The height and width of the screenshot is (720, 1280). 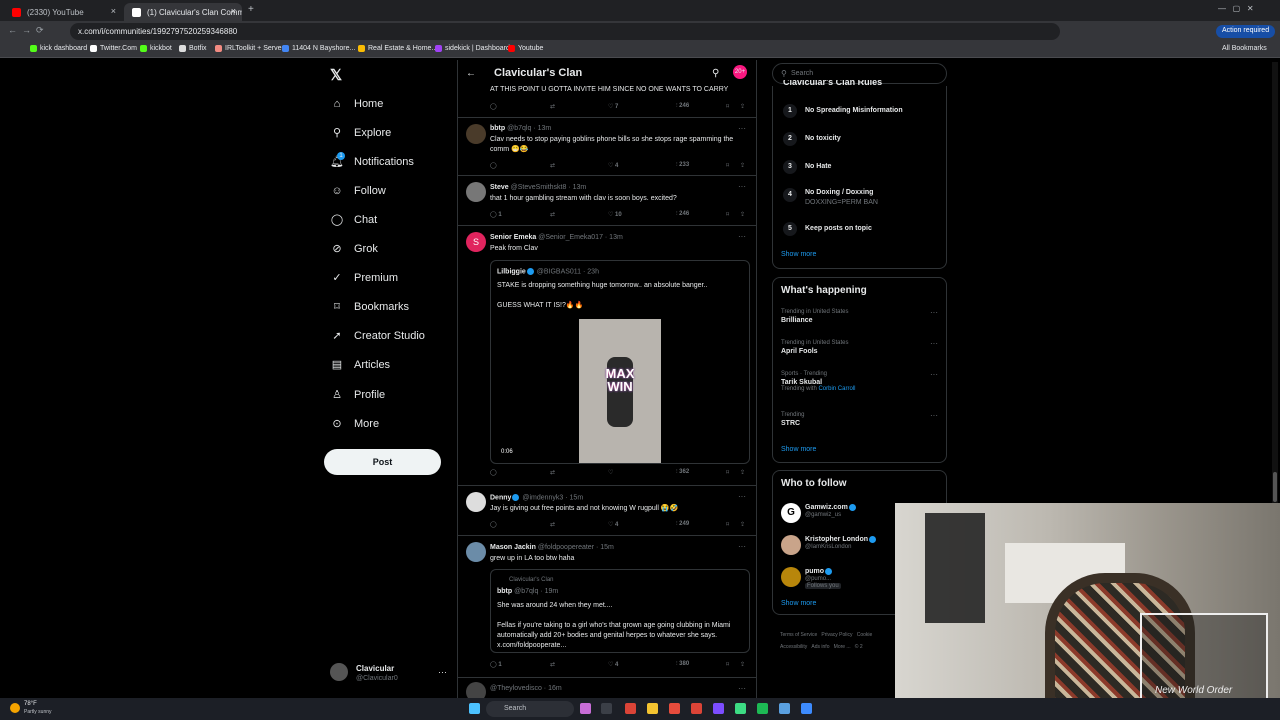 I want to click on follow-suggestion: pumo @pumo... Follows you, so click(x=823, y=578).